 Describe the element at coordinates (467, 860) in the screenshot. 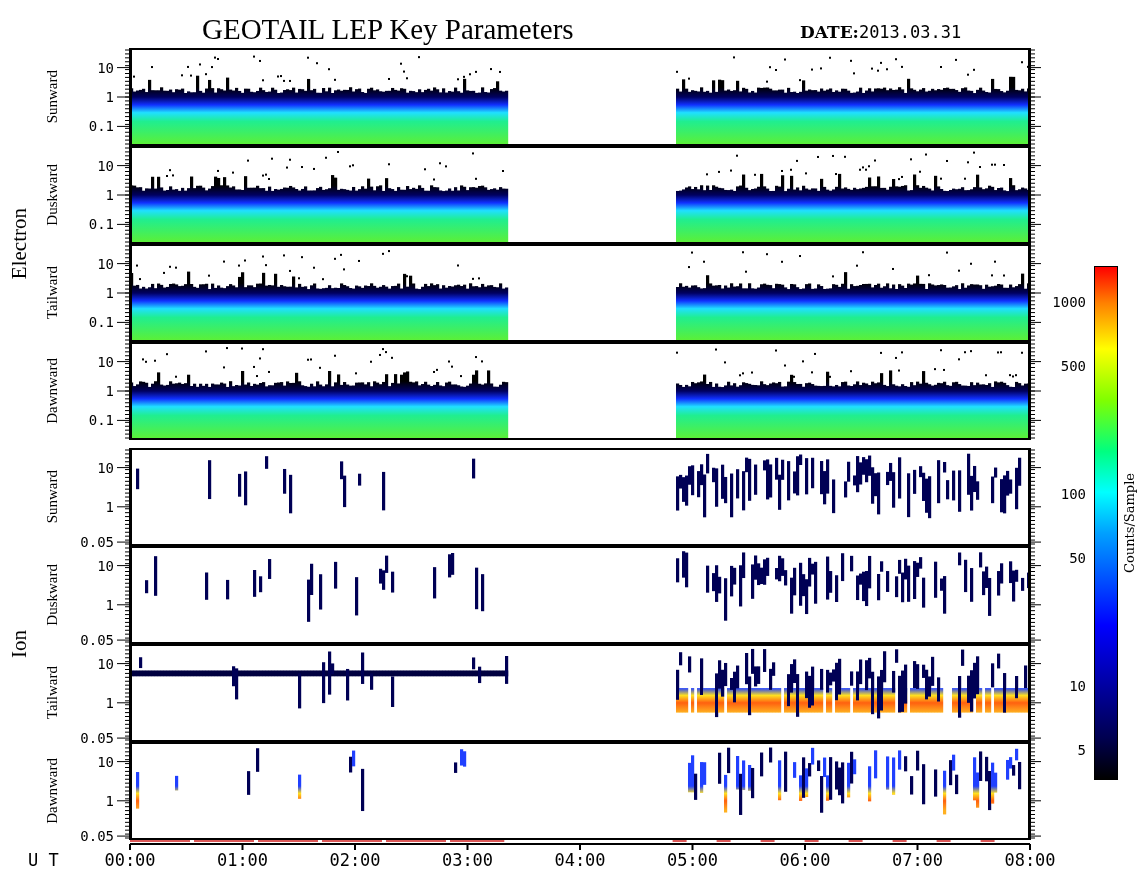

I see `x-tick-label: 03:00` at that location.